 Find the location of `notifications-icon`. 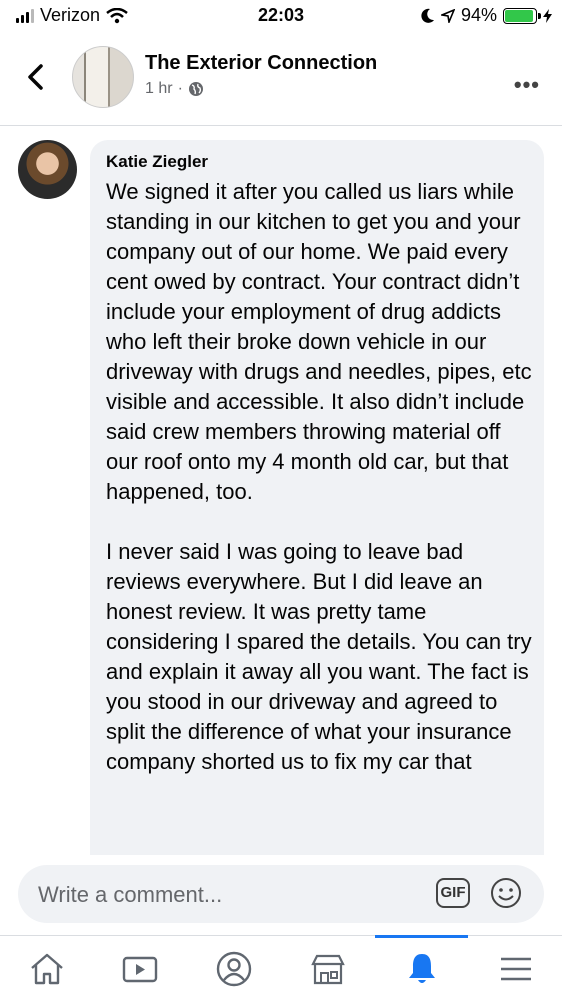

notifications-icon is located at coordinates (421, 968).